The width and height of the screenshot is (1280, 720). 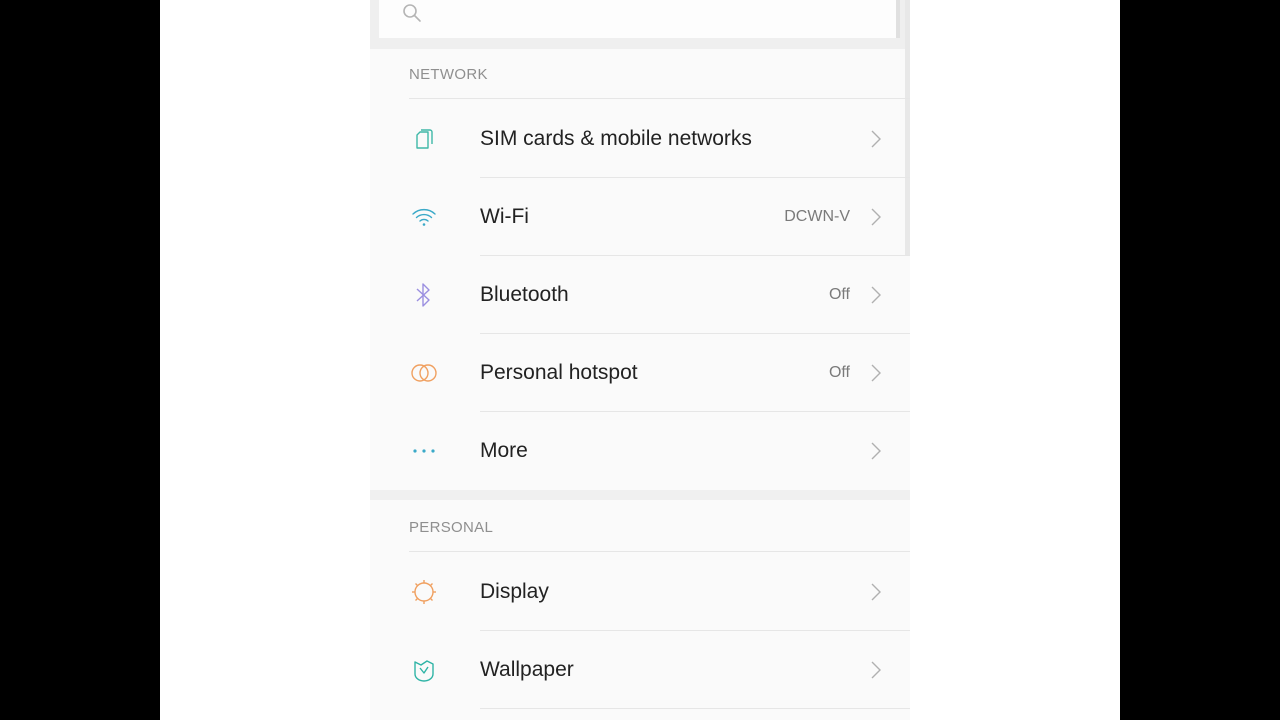 What do you see at coordinates (640, 295) in the screenshot?
I see `settings-item-bluetooth: Bluetooth Off` at bounding box center [640, 295].